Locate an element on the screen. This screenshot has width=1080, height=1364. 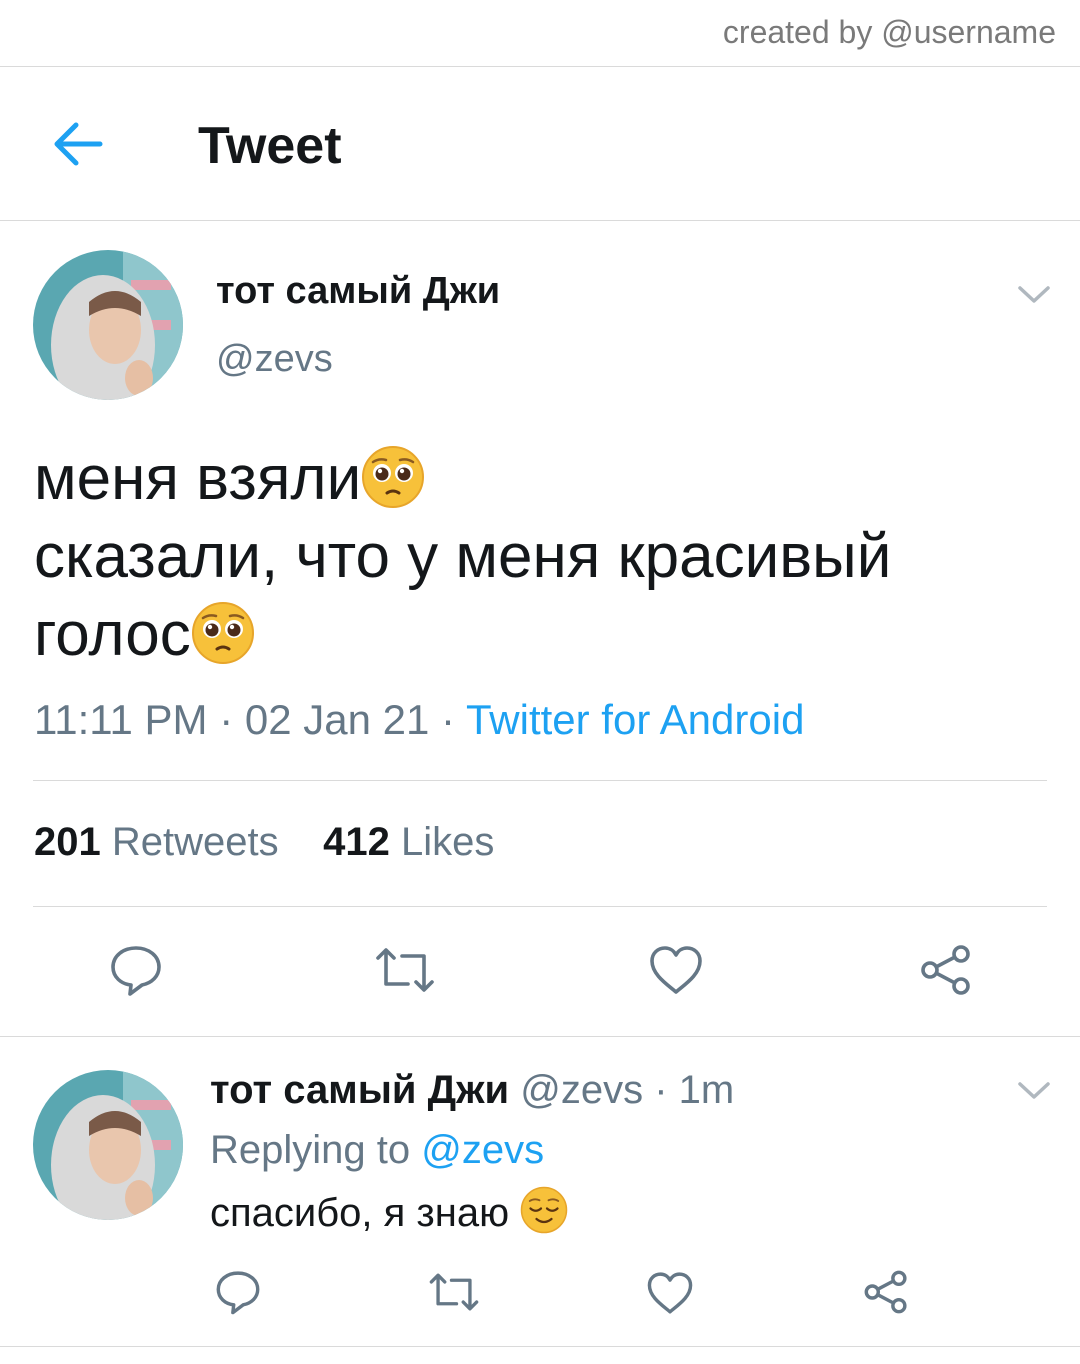
reply-menu-button is located at coordinates (1034, 1090).